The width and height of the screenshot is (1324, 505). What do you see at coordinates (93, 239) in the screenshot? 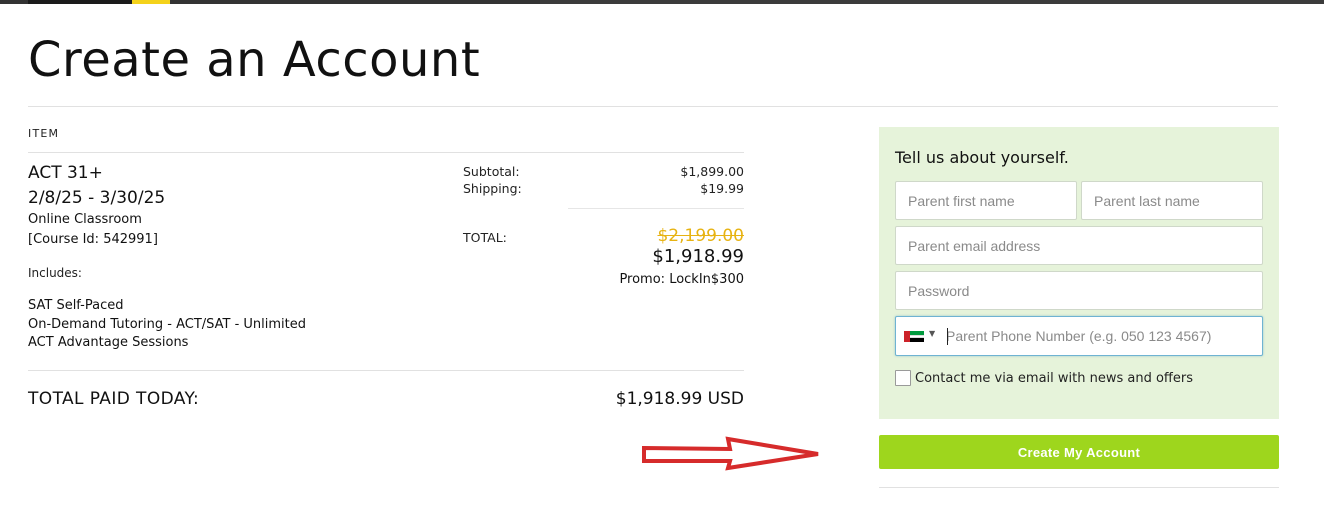
I see `course-id: [Course Id: 542991]` at bounding box center [93, 239].